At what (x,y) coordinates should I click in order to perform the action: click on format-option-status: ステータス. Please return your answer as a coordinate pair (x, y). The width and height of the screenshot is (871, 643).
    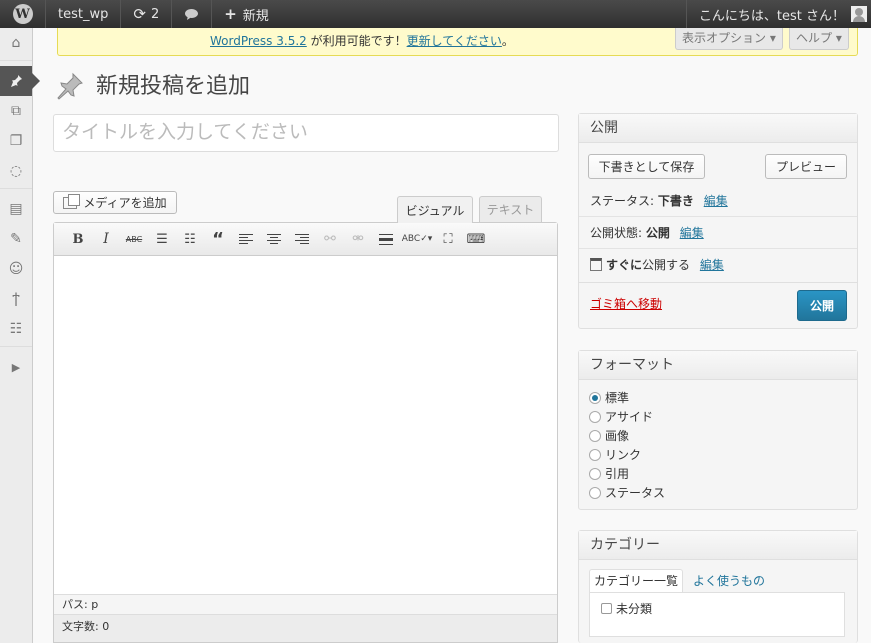
    Looking at the image, I should click on (723, 492).